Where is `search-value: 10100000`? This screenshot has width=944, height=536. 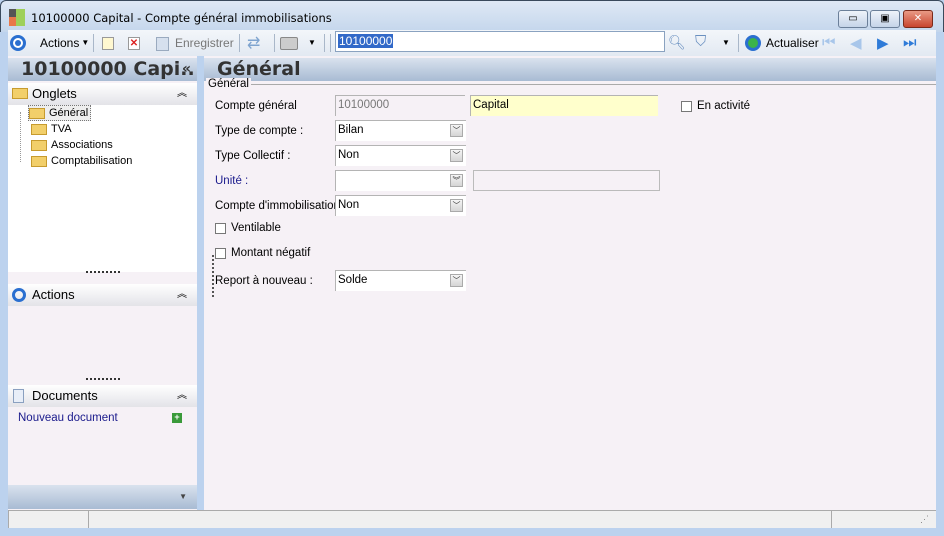 search-value: 10100000 is located at coordinates (366, 41).